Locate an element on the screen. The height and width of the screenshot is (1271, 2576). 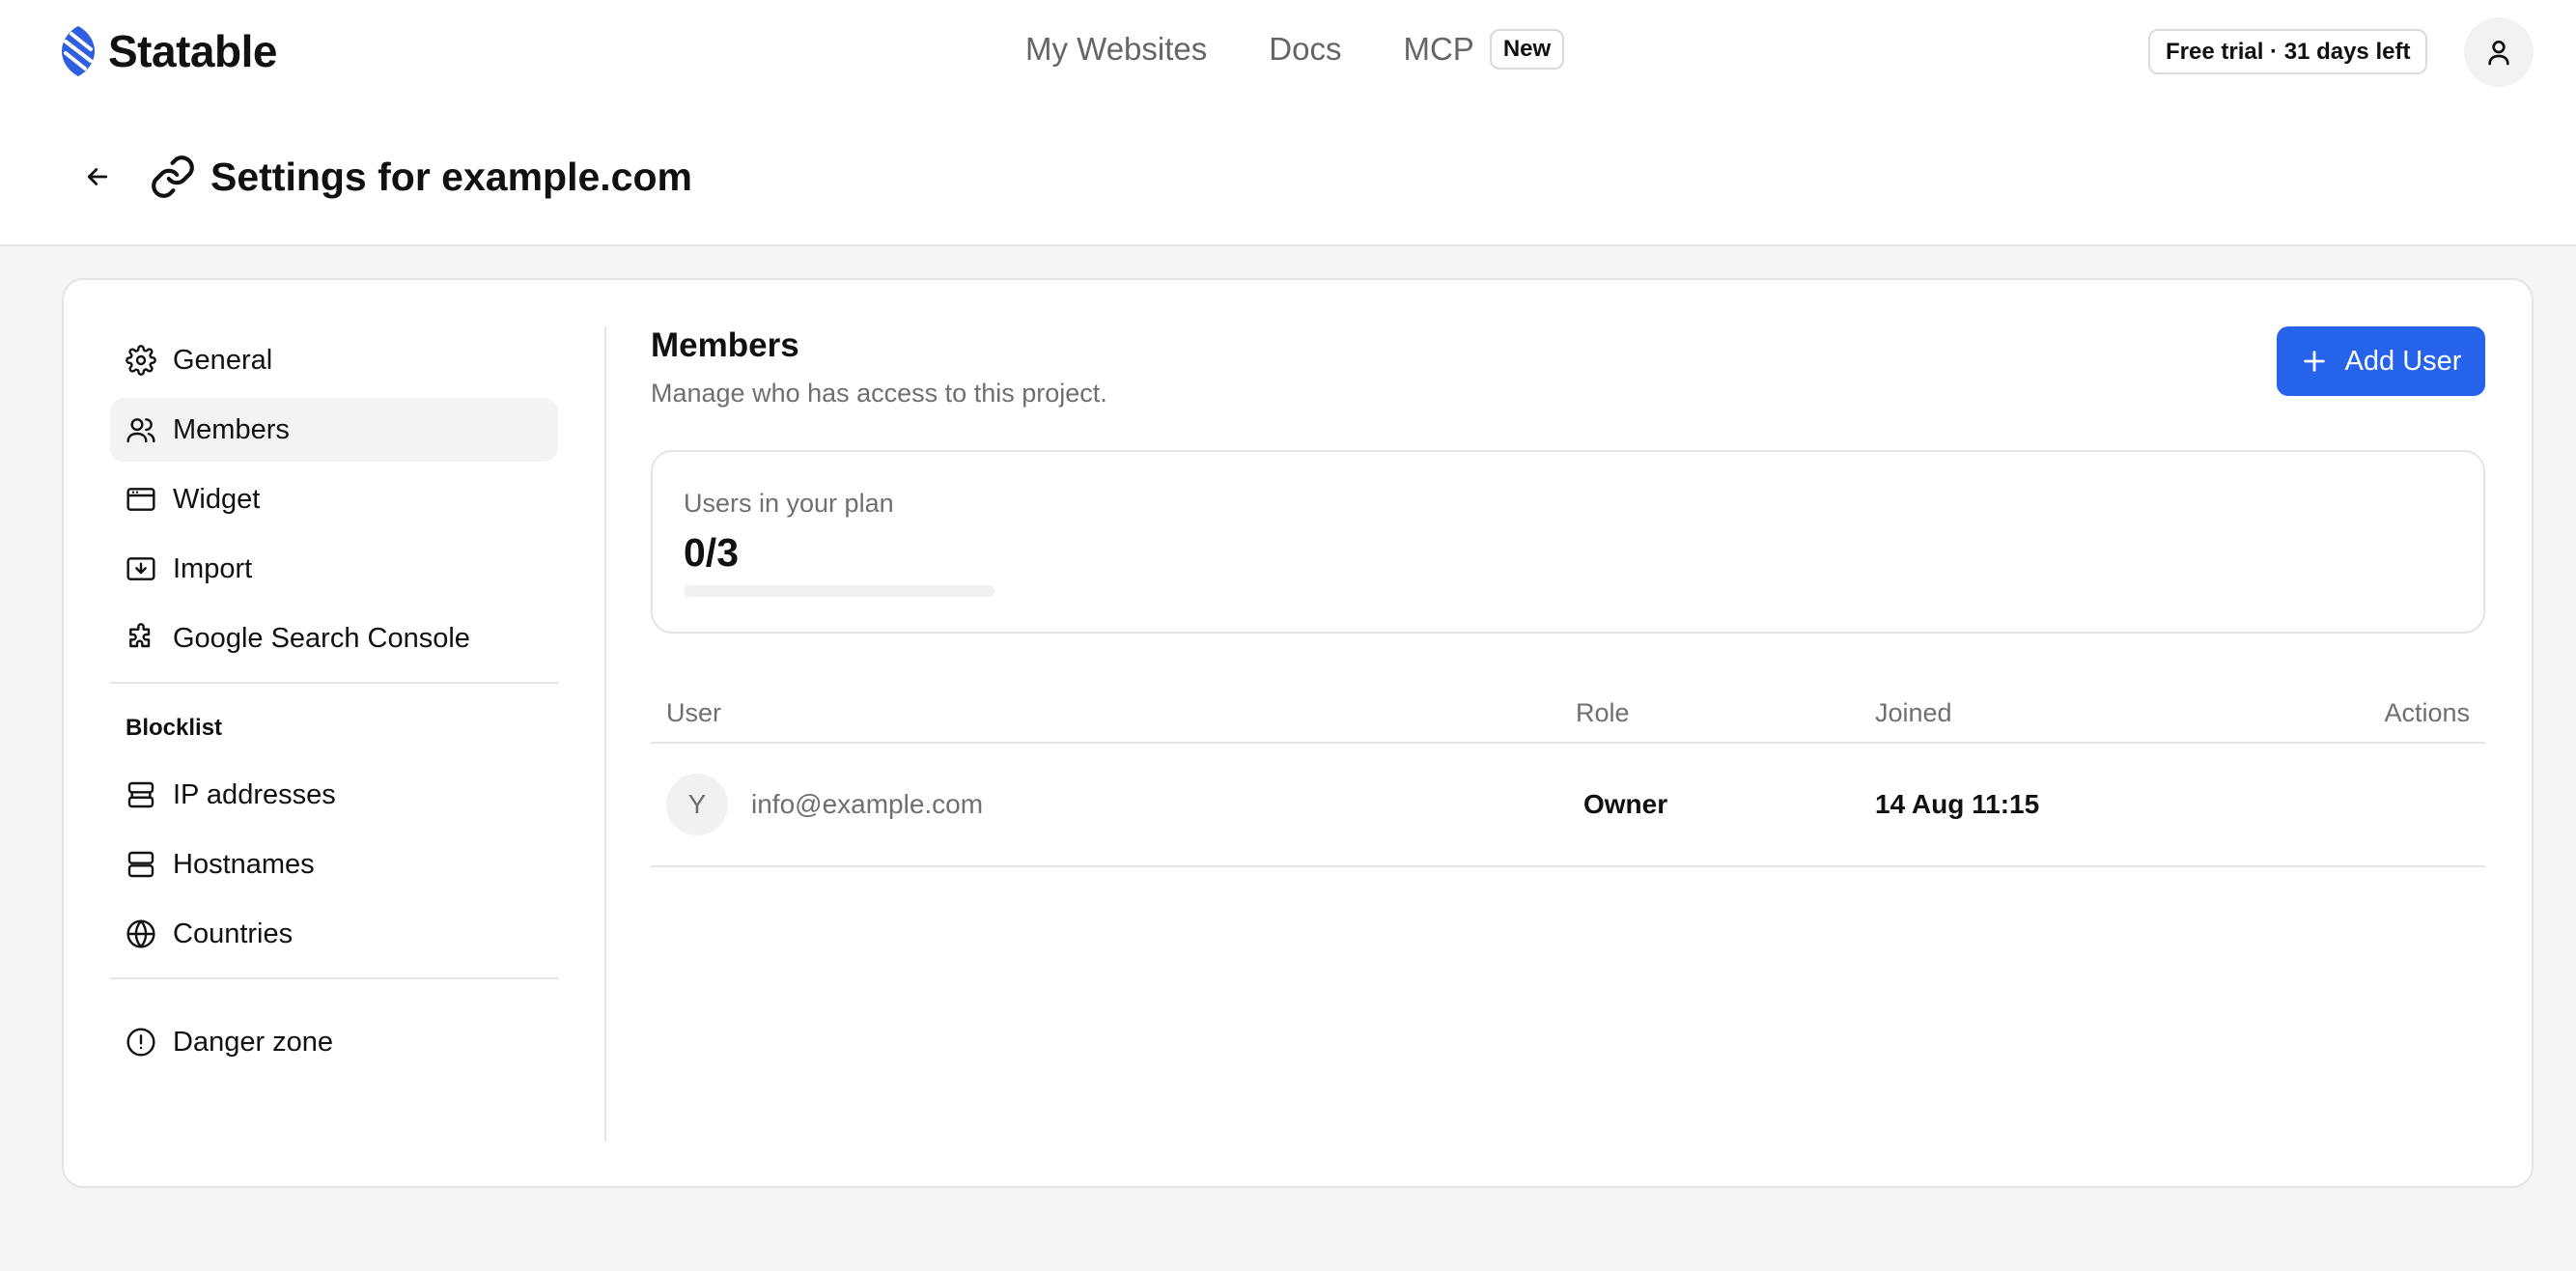
trial-status-badge: Free trial · 31 days left is located at coordinates (2288, 51).